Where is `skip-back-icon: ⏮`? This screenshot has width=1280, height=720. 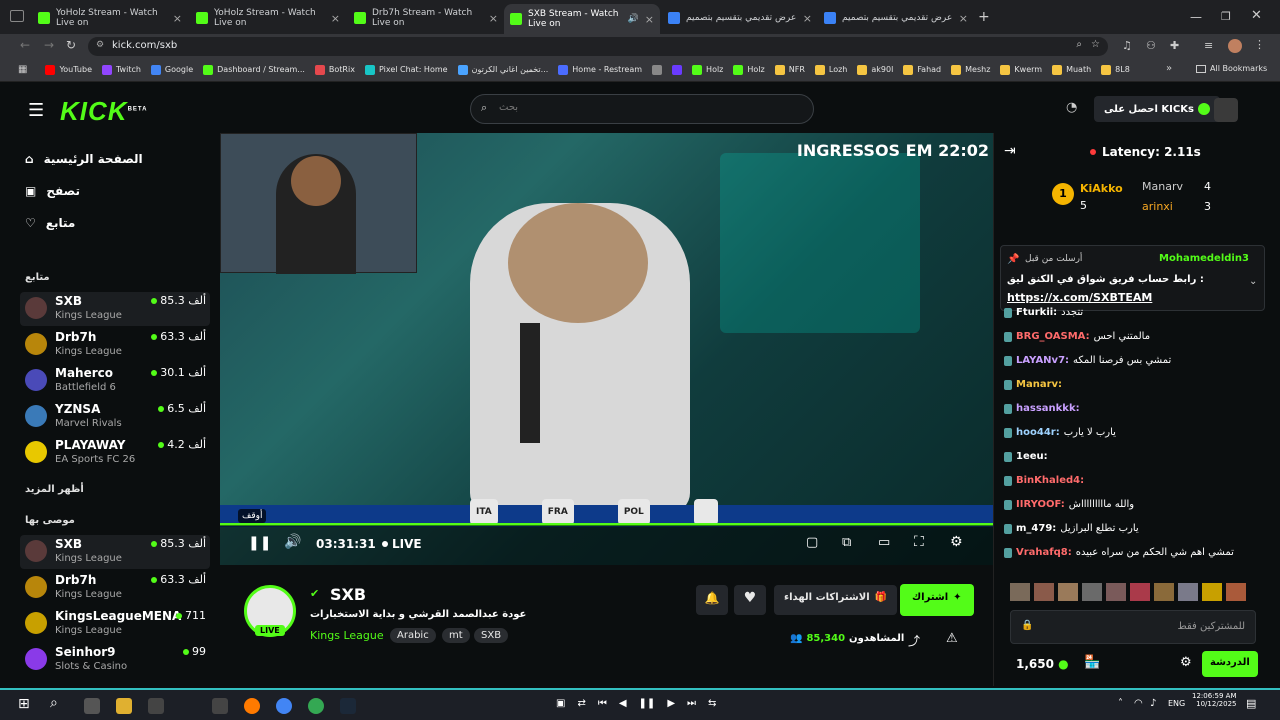 skip-back-icon: ⏮ is located at coordinates (602, 703).